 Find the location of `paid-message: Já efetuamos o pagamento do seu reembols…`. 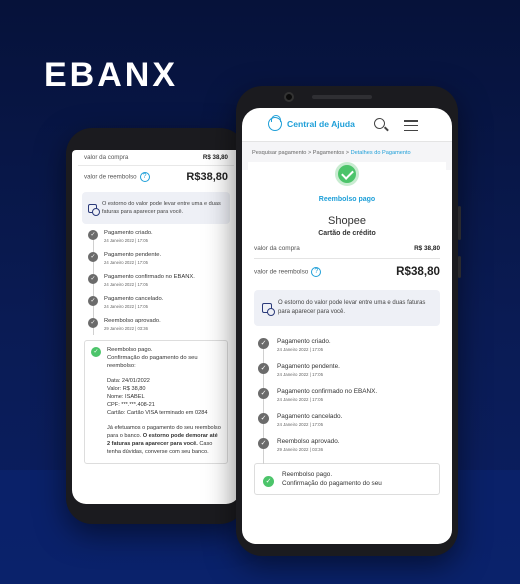

paid-message: Já efetuamos o pagamento do seu reembols… is located at coordinates (164, 440).